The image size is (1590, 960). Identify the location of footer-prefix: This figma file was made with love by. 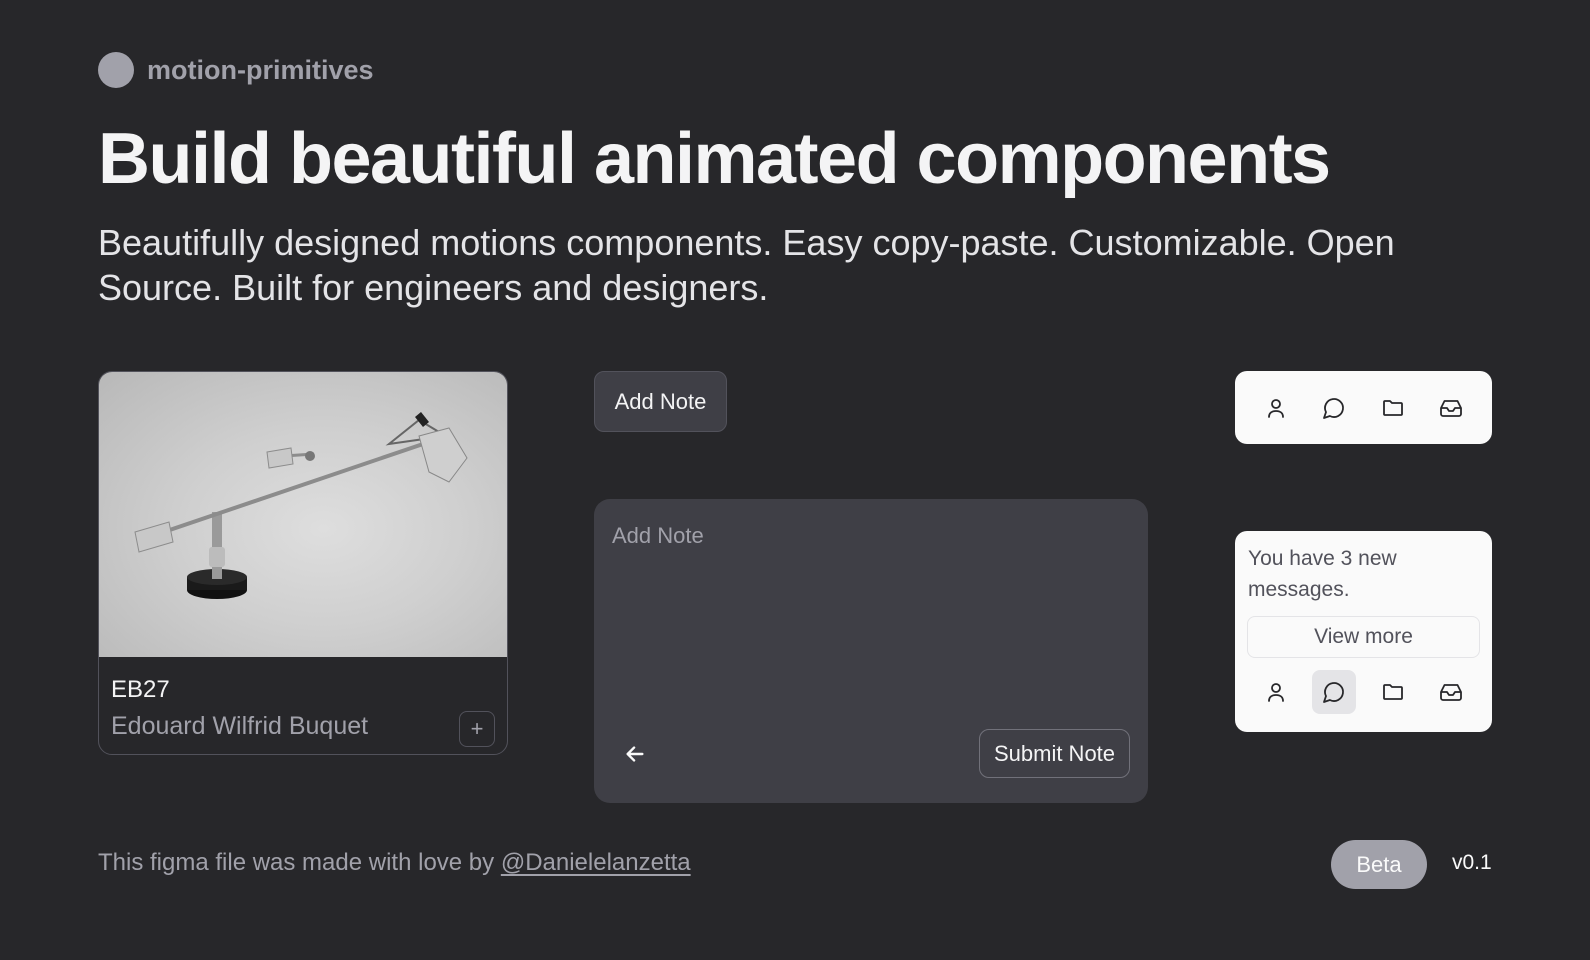
(299, 862).